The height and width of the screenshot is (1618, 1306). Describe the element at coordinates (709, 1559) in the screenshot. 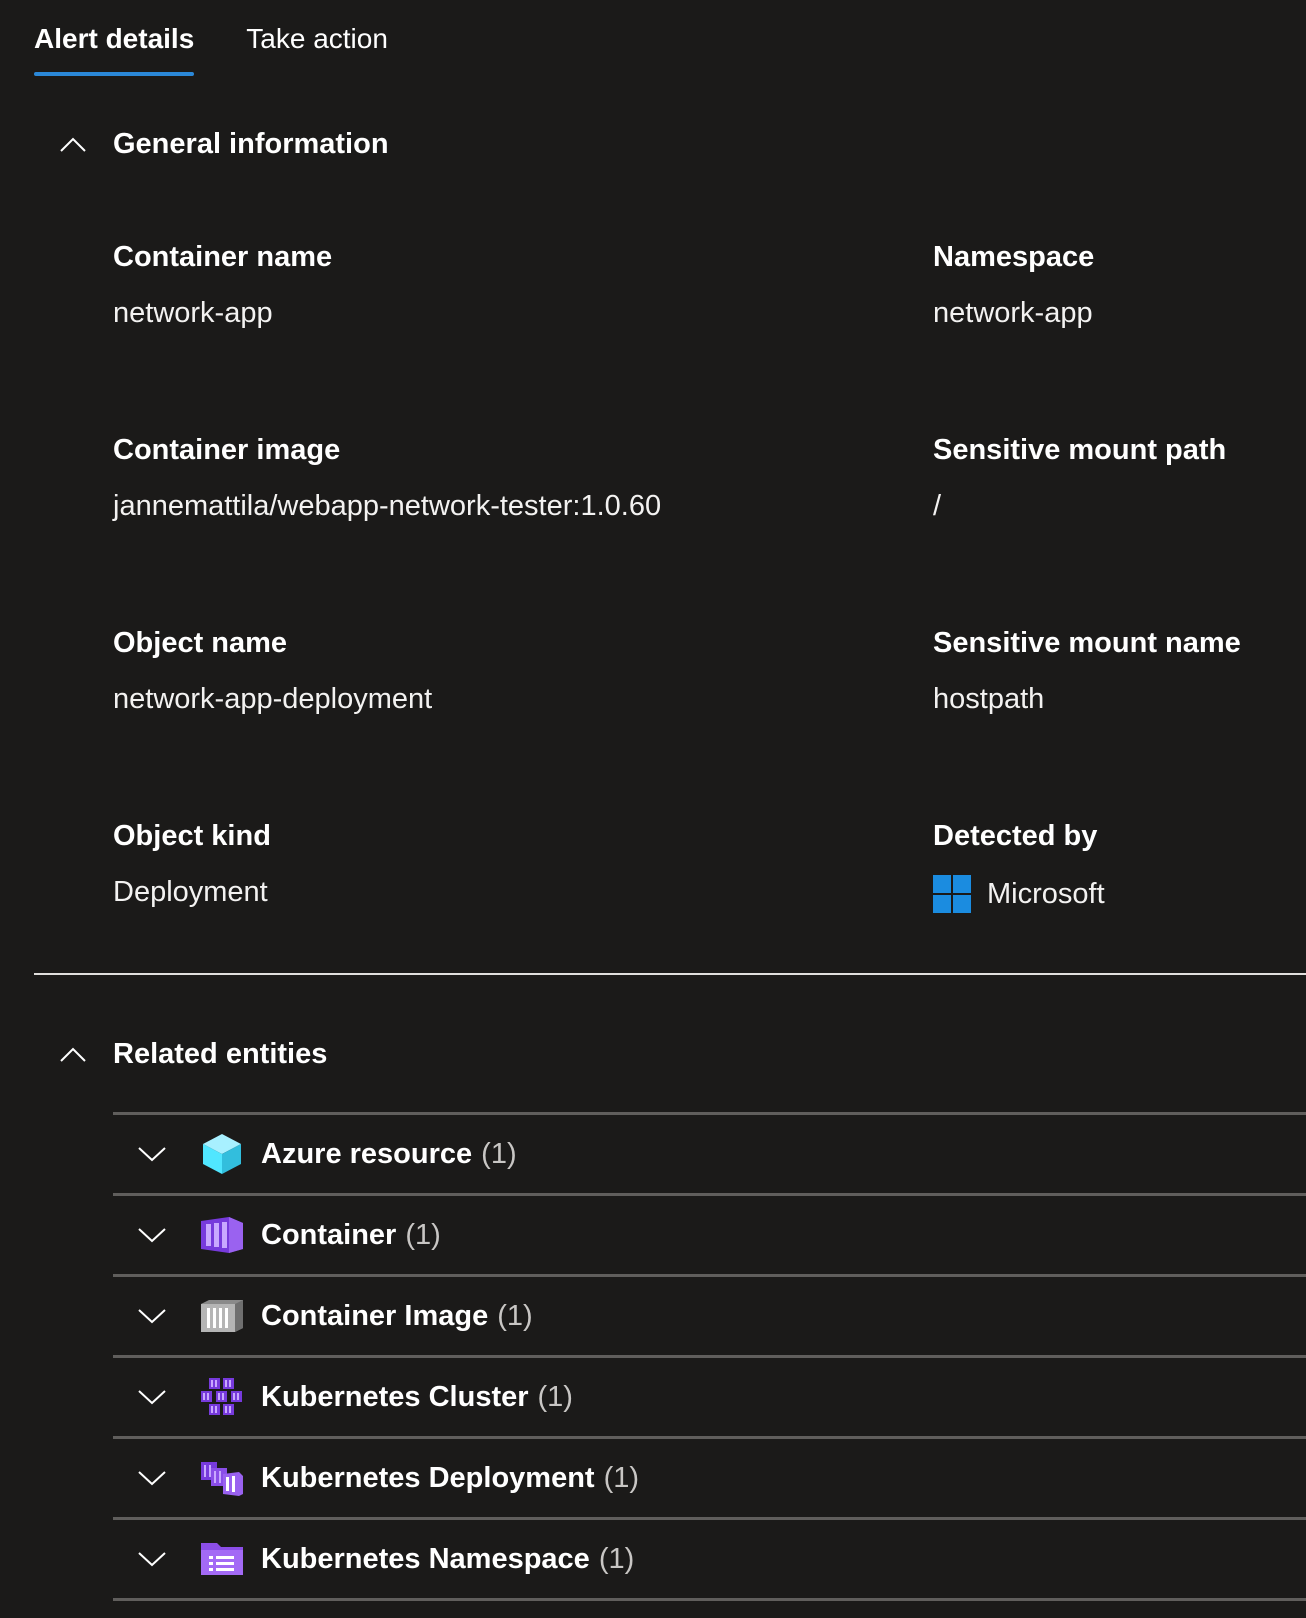

I see `entity-row-kubernetes-namespace: Kubernetes Namespace (1)` at that location.